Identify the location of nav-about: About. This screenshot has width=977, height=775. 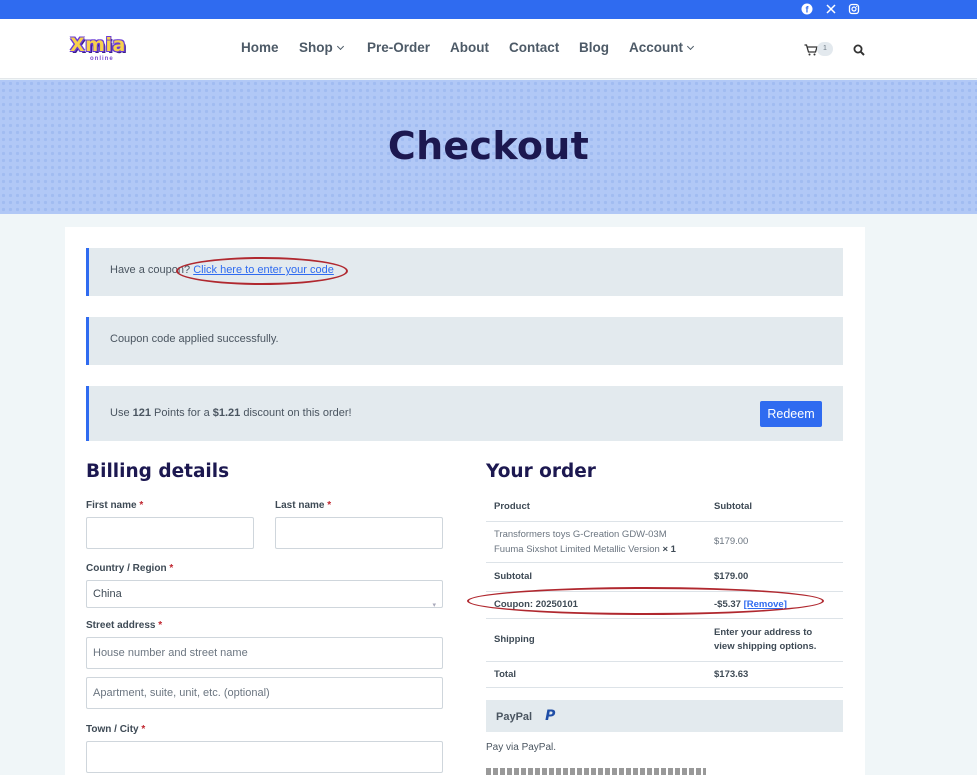
(469, 49).